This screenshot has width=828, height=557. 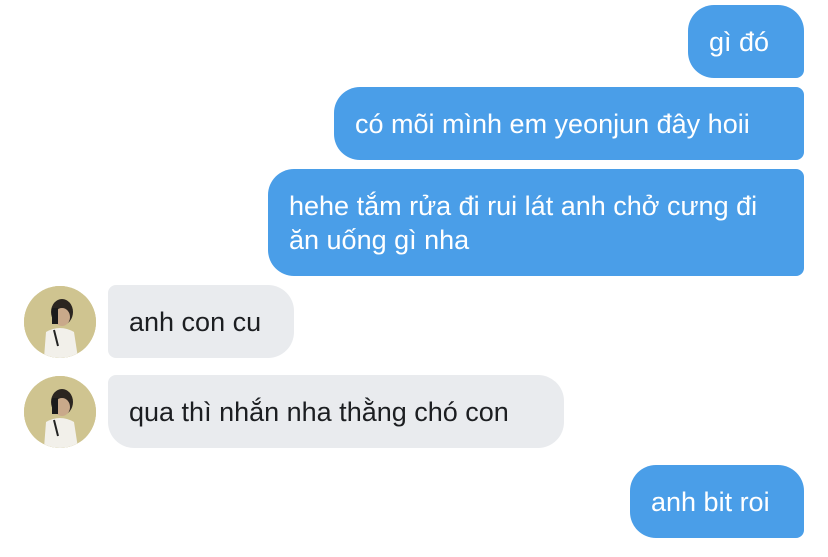 I want to click on message-text: có mõi mình em yeonjun đây hoii, so click(x=552, y=123).